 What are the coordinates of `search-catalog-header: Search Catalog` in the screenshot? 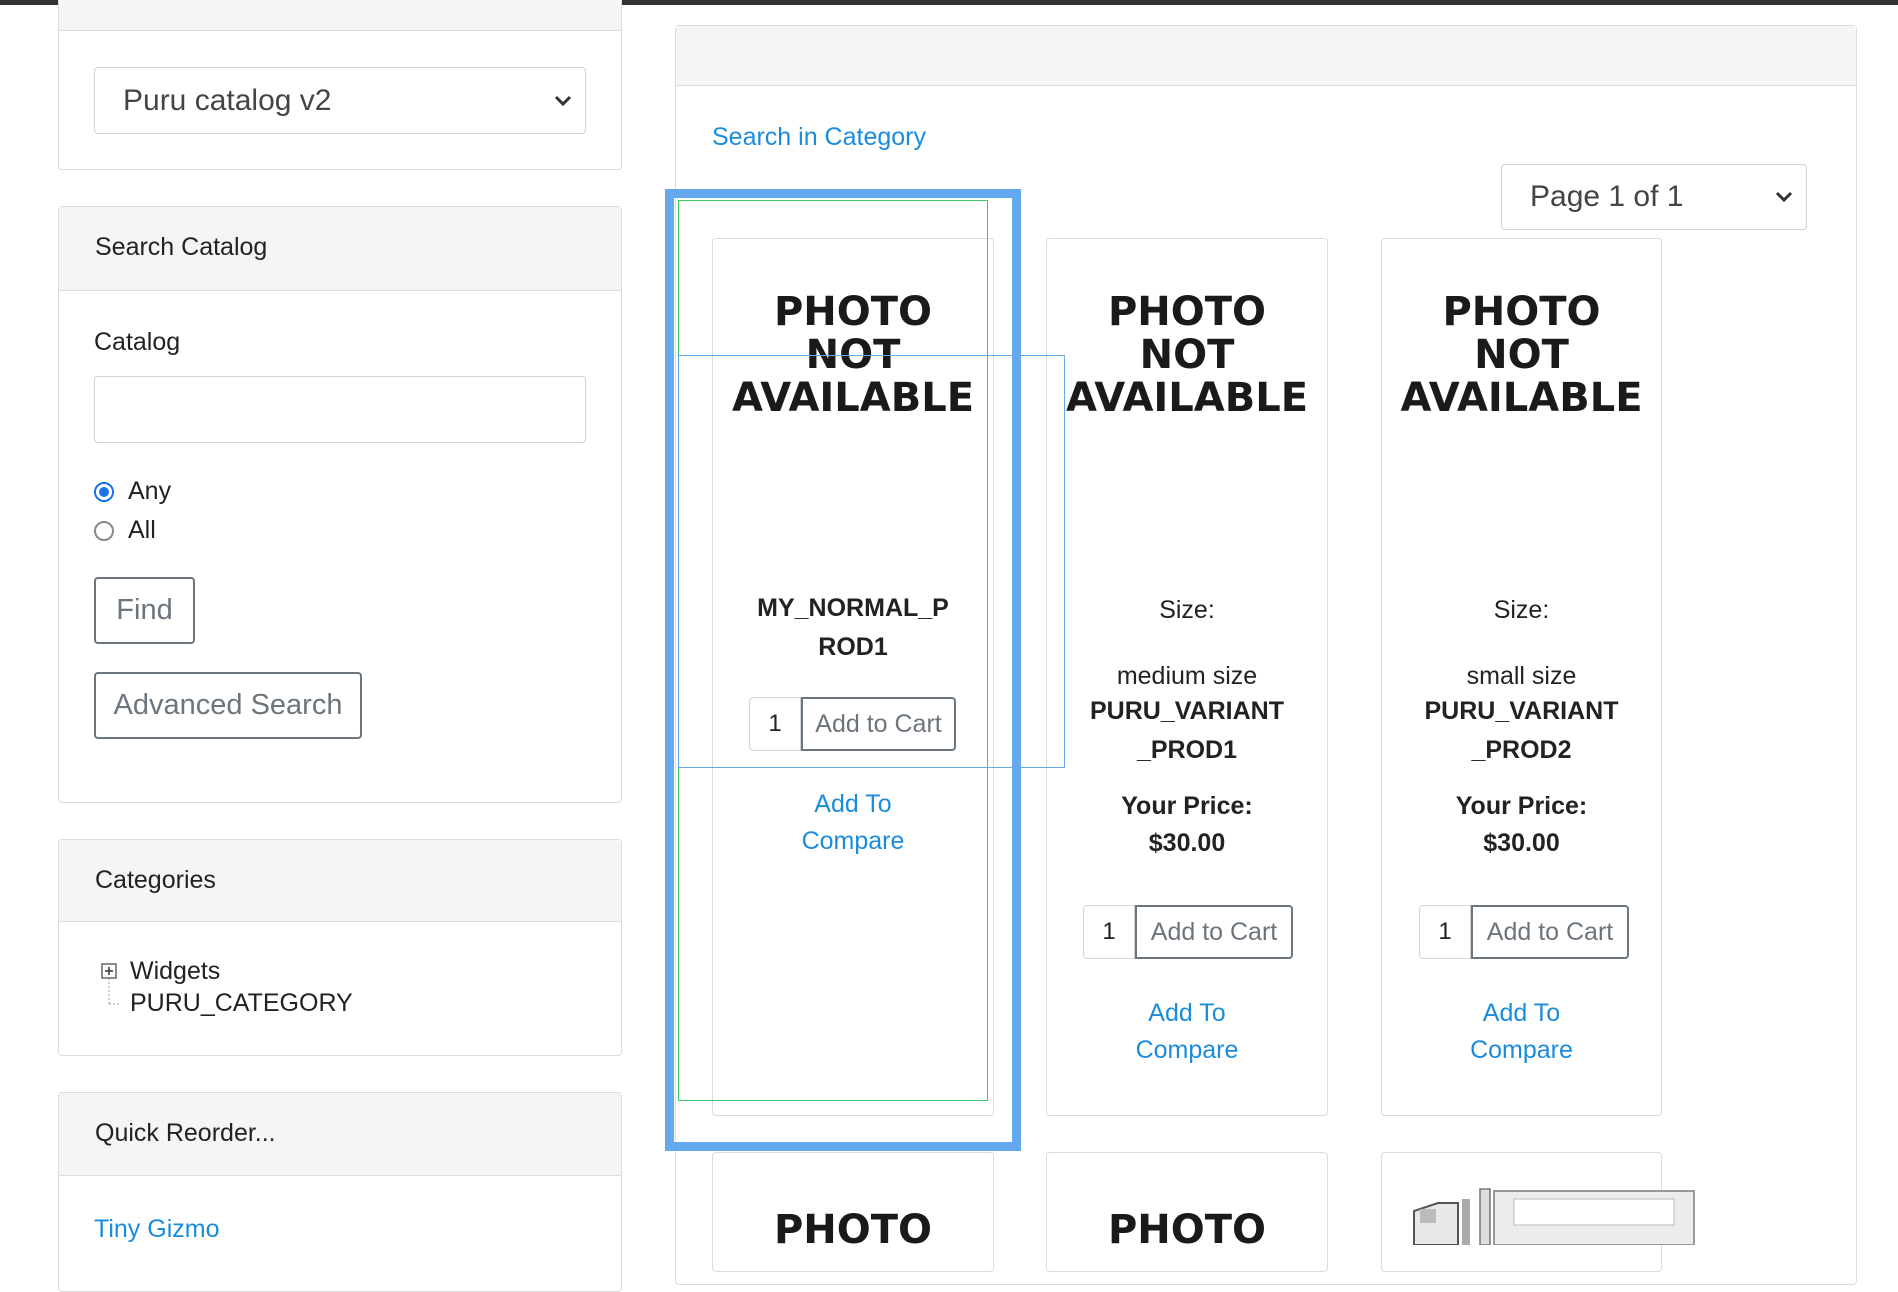 It's located at (340, 249).